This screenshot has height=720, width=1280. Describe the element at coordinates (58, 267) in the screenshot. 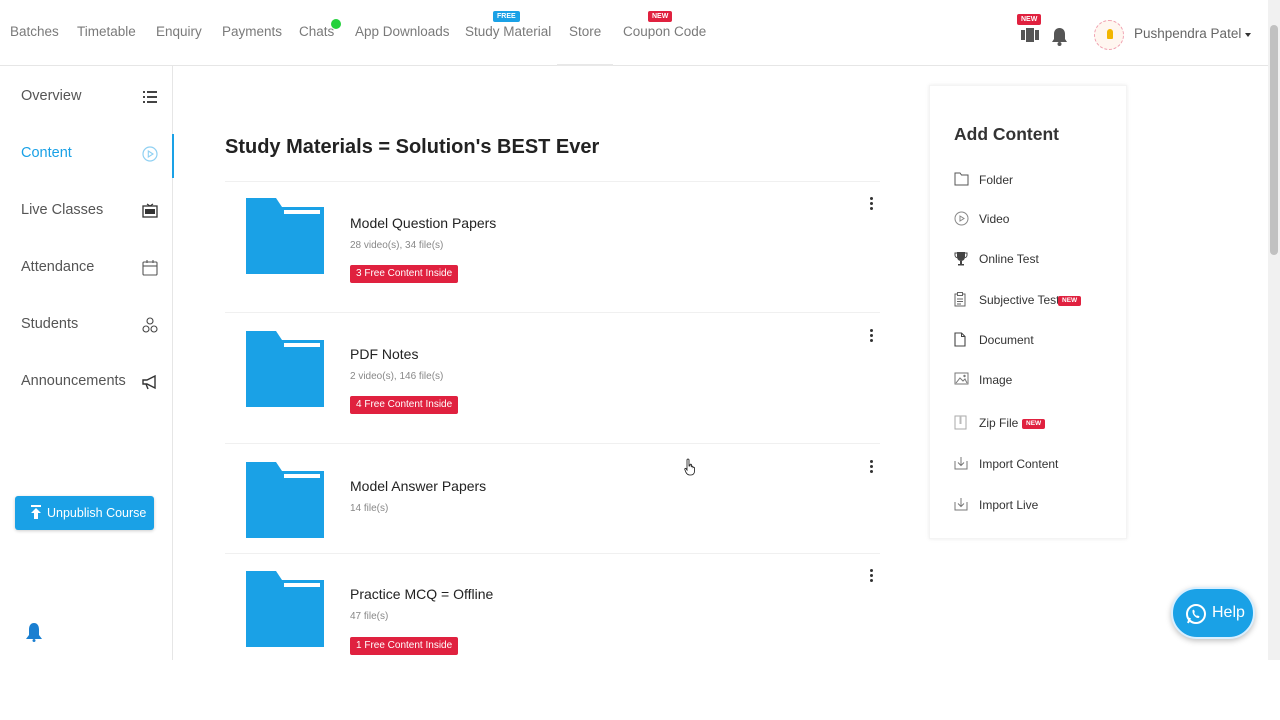

I see `sidebar-item-label: Attendance` at that location.